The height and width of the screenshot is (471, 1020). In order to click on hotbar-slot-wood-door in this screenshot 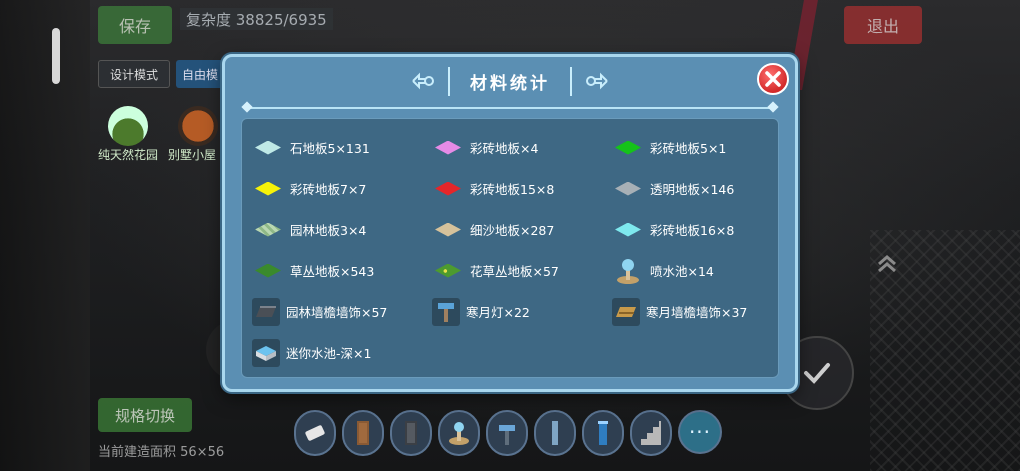, I will do `click(363, 433)`.